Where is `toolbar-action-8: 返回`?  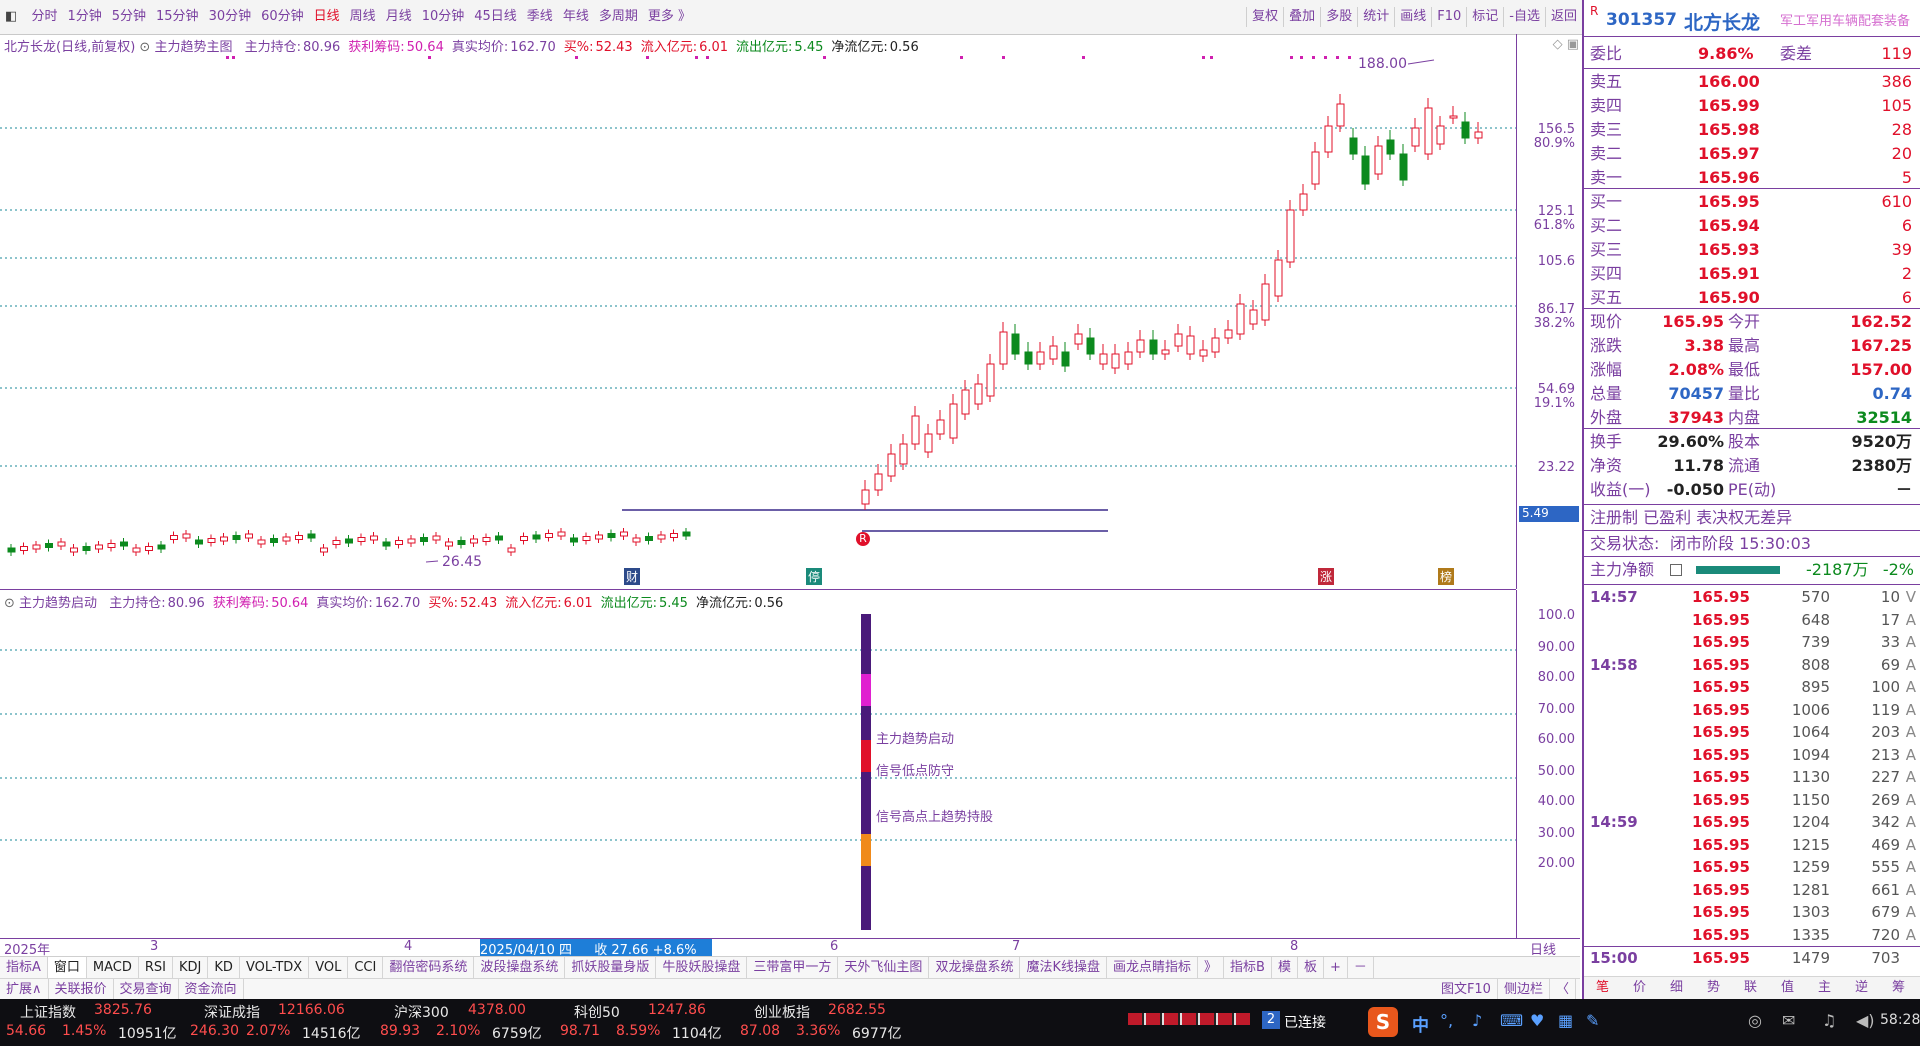 toolbar-action-8: 返回 is located at coordinates (1564, 17).